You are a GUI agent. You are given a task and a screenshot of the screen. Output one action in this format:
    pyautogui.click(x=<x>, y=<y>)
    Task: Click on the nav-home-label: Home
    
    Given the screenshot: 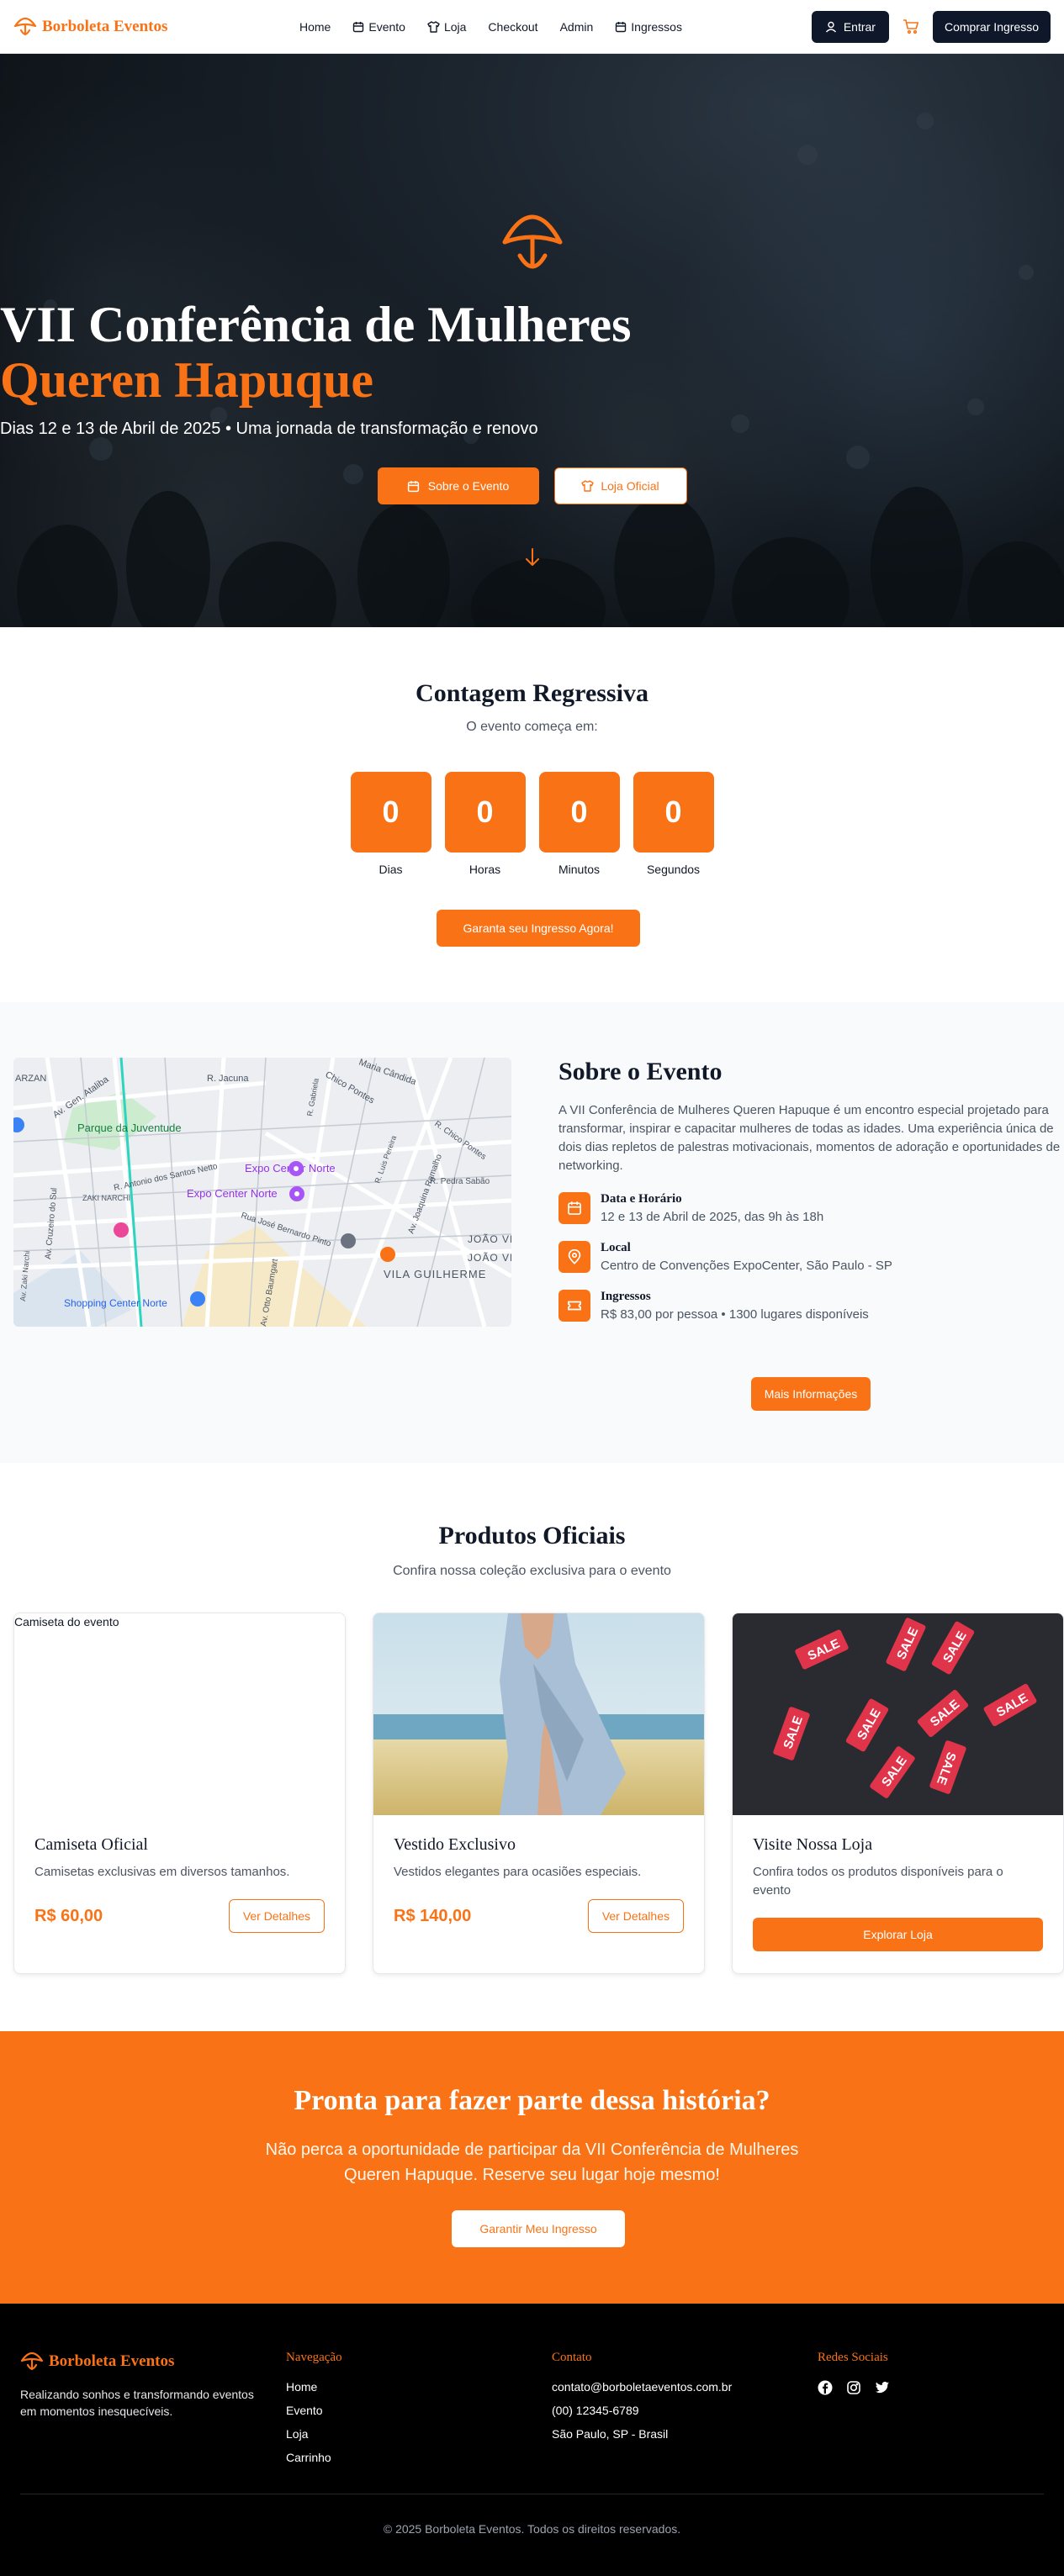 What is the action you would take?
    pyautogui.click(x=315, y=27)
    